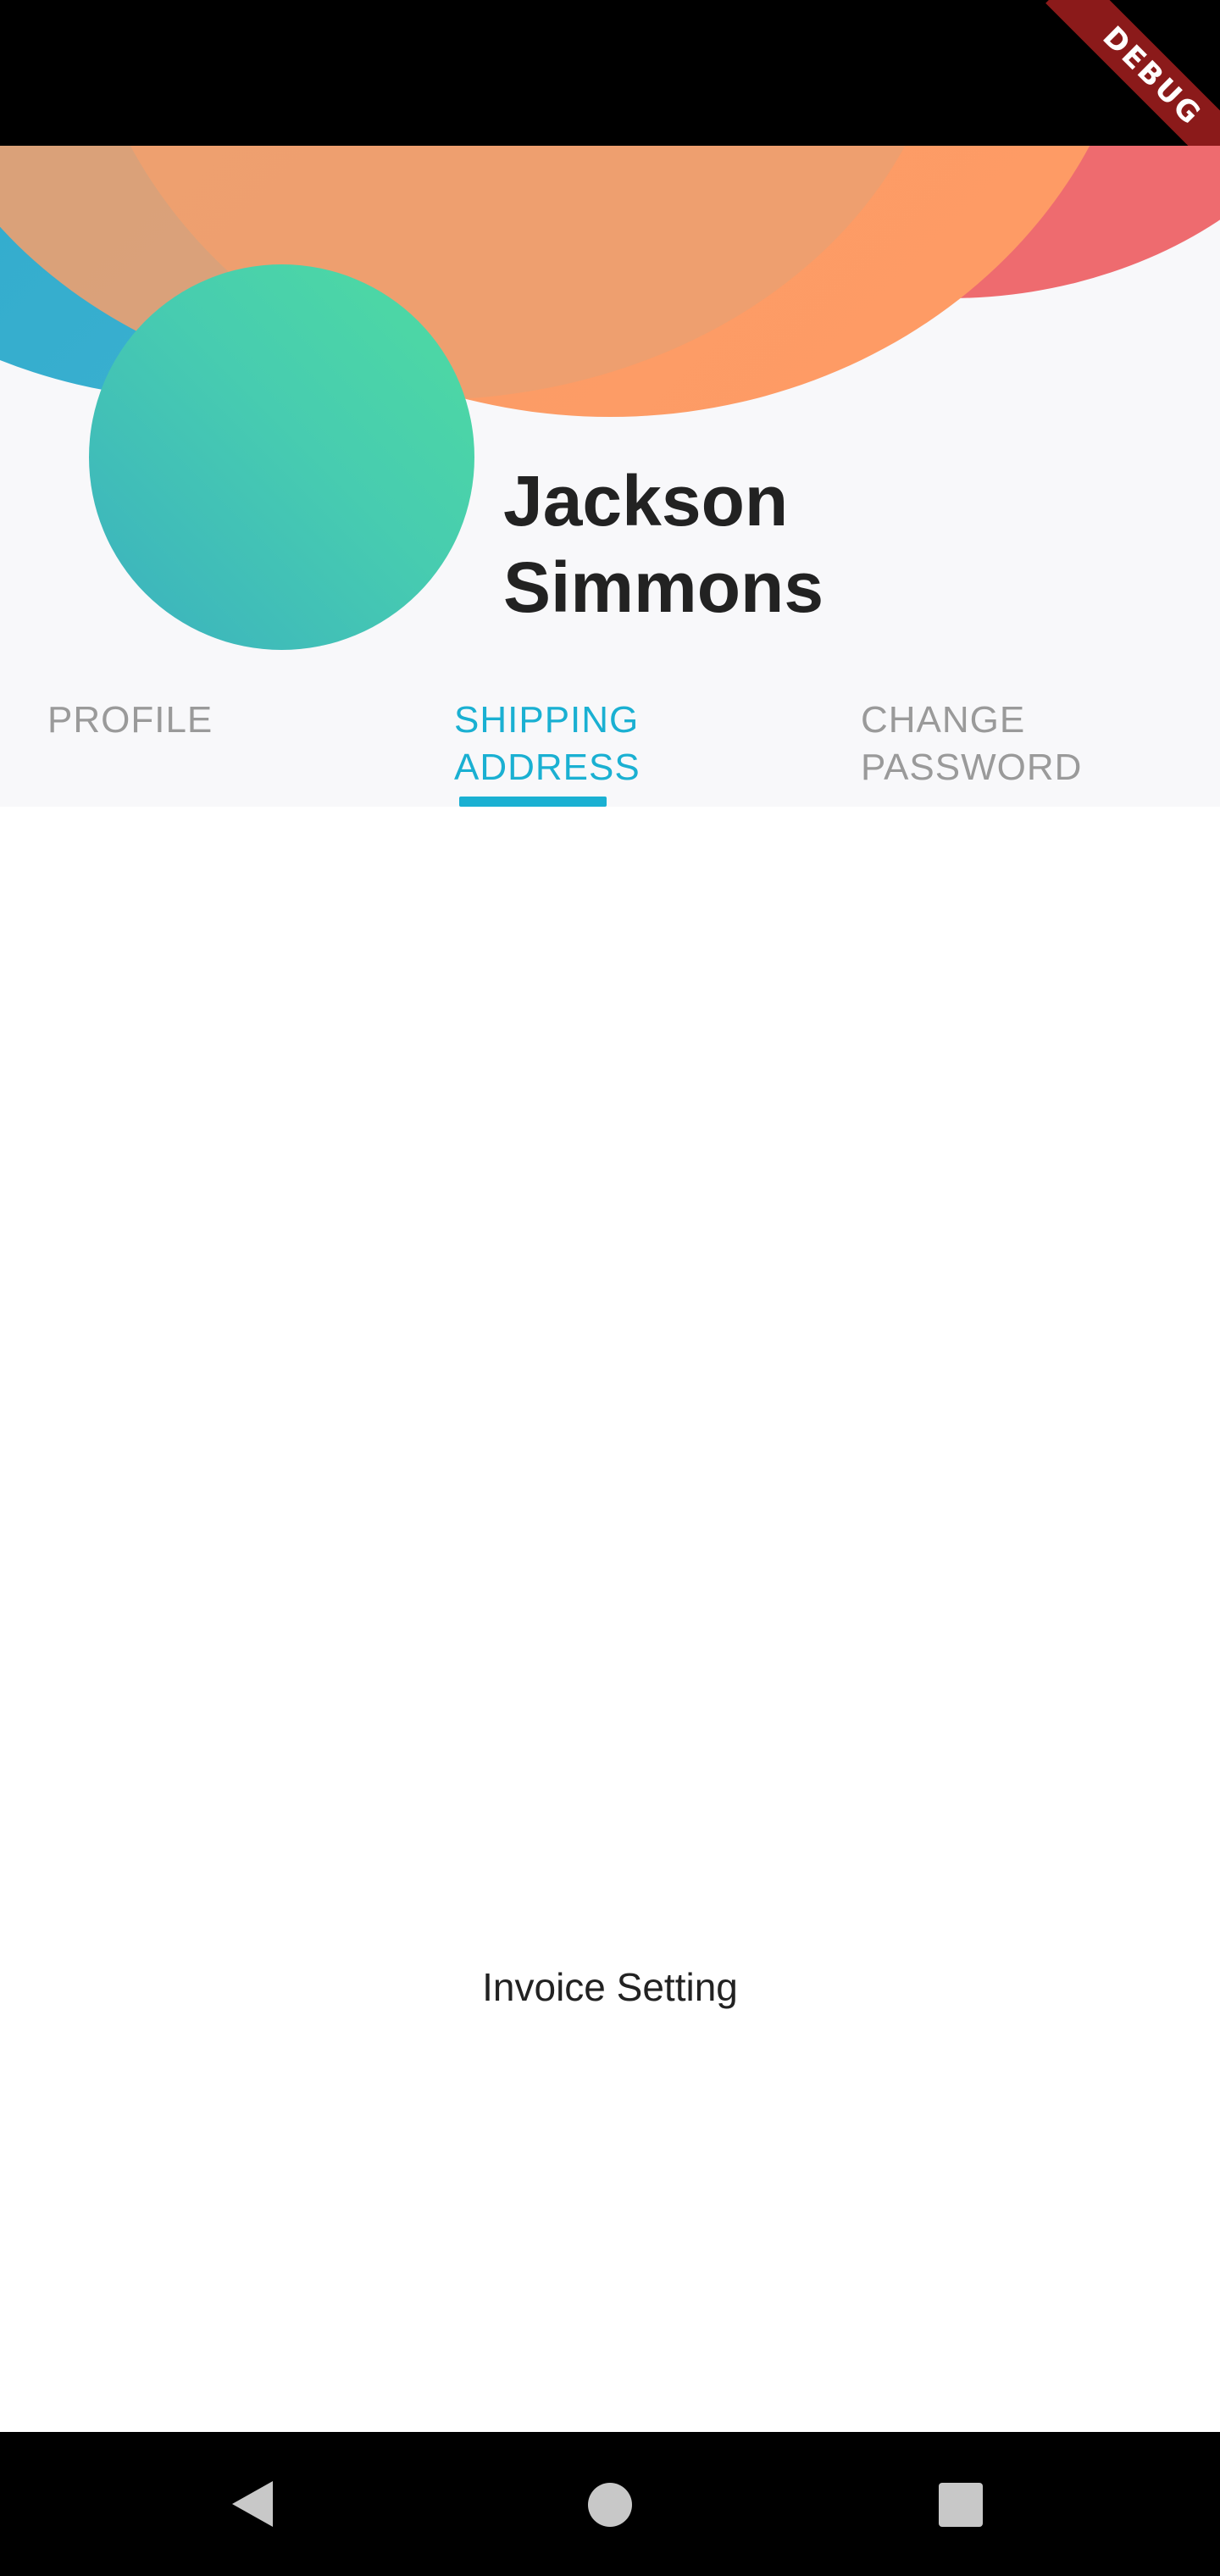 This screenshot has width=1220, height=2576. I want to click on tab-profile-label: PROFILE, so click(130, 720).